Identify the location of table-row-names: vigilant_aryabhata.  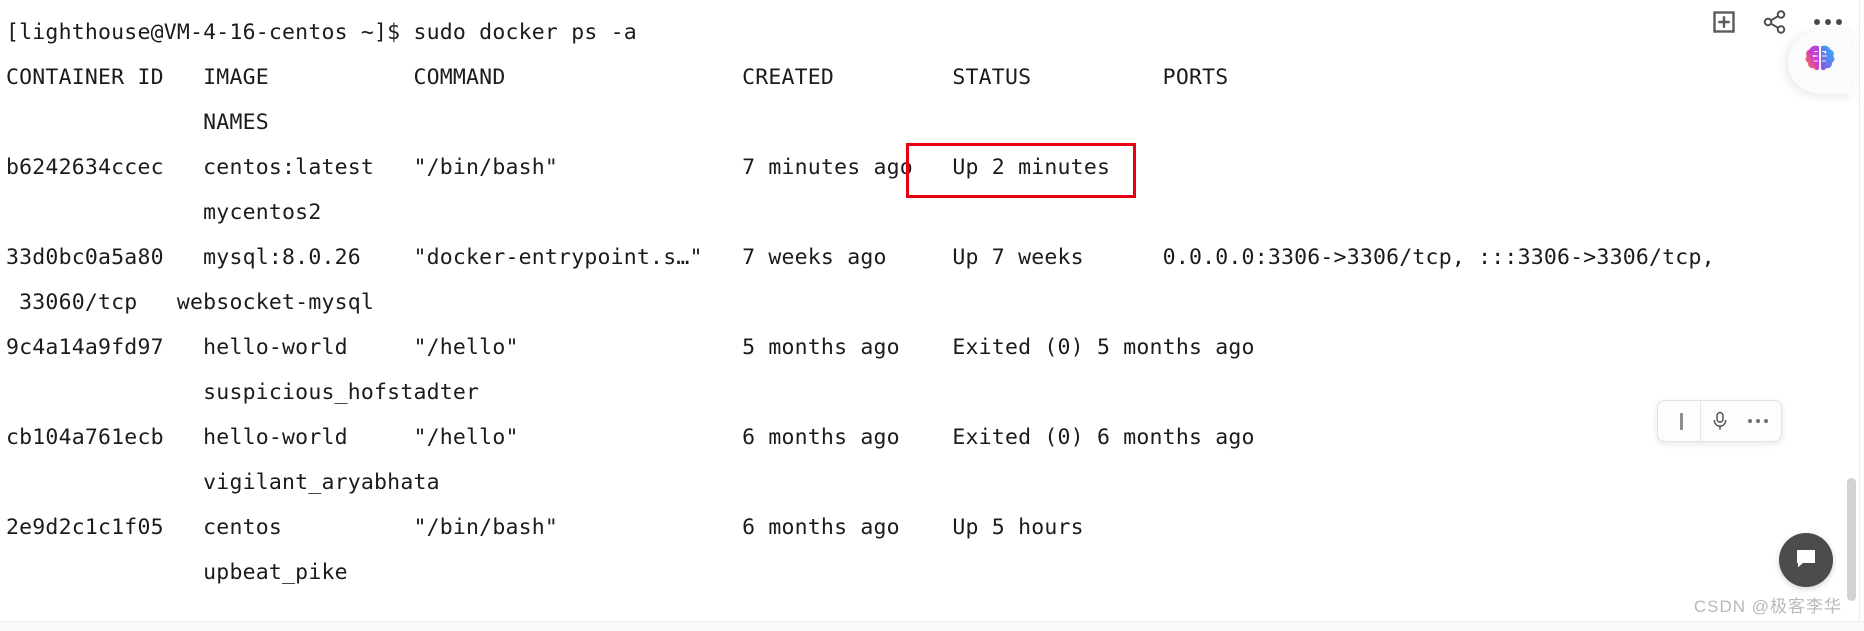
(223, 482).